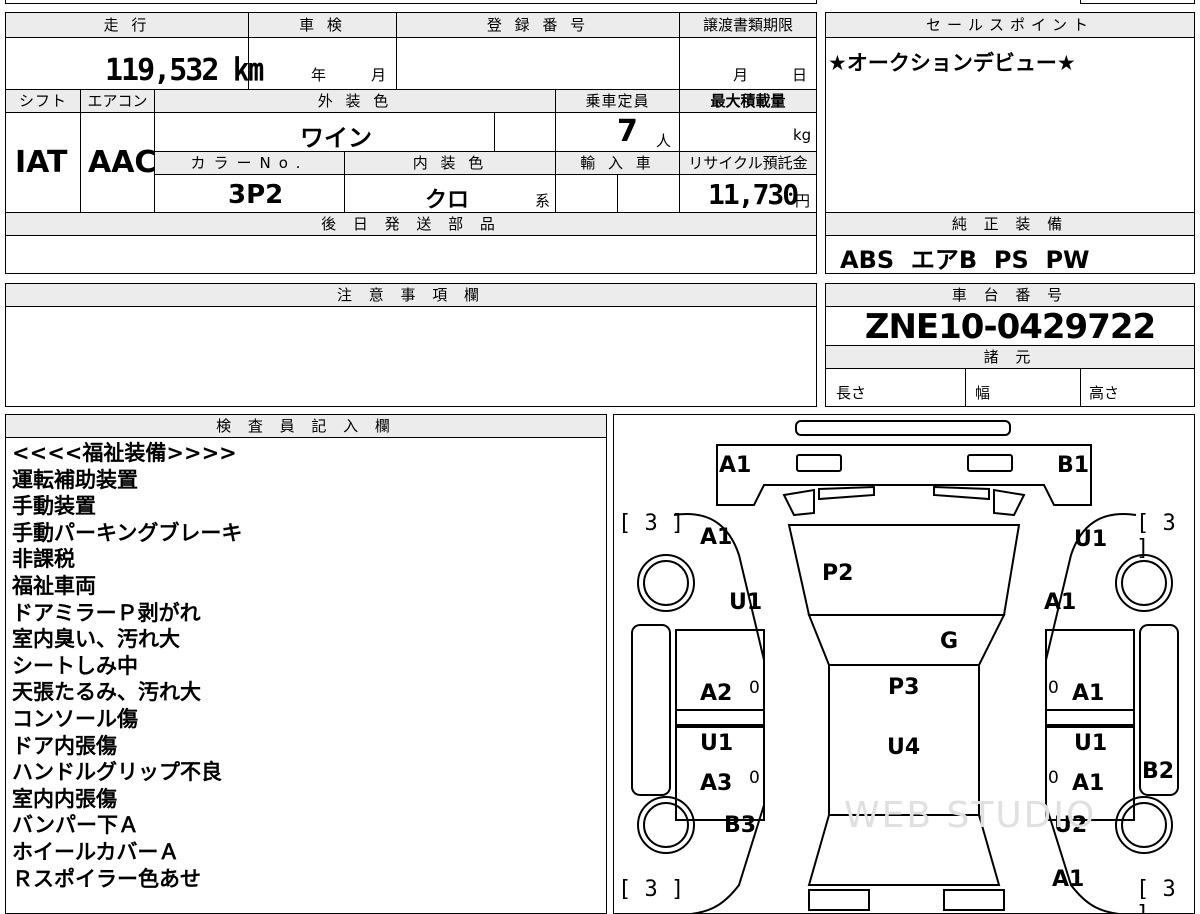  I want to click on inspector-line: <<<<福祉装備>>>>, so click(124, 453).